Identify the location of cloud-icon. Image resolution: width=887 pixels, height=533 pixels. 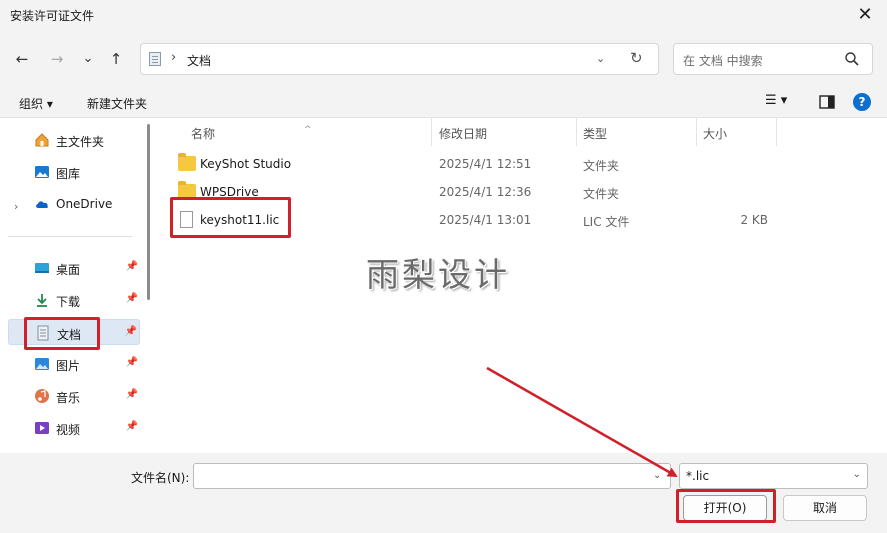
(42, 204).